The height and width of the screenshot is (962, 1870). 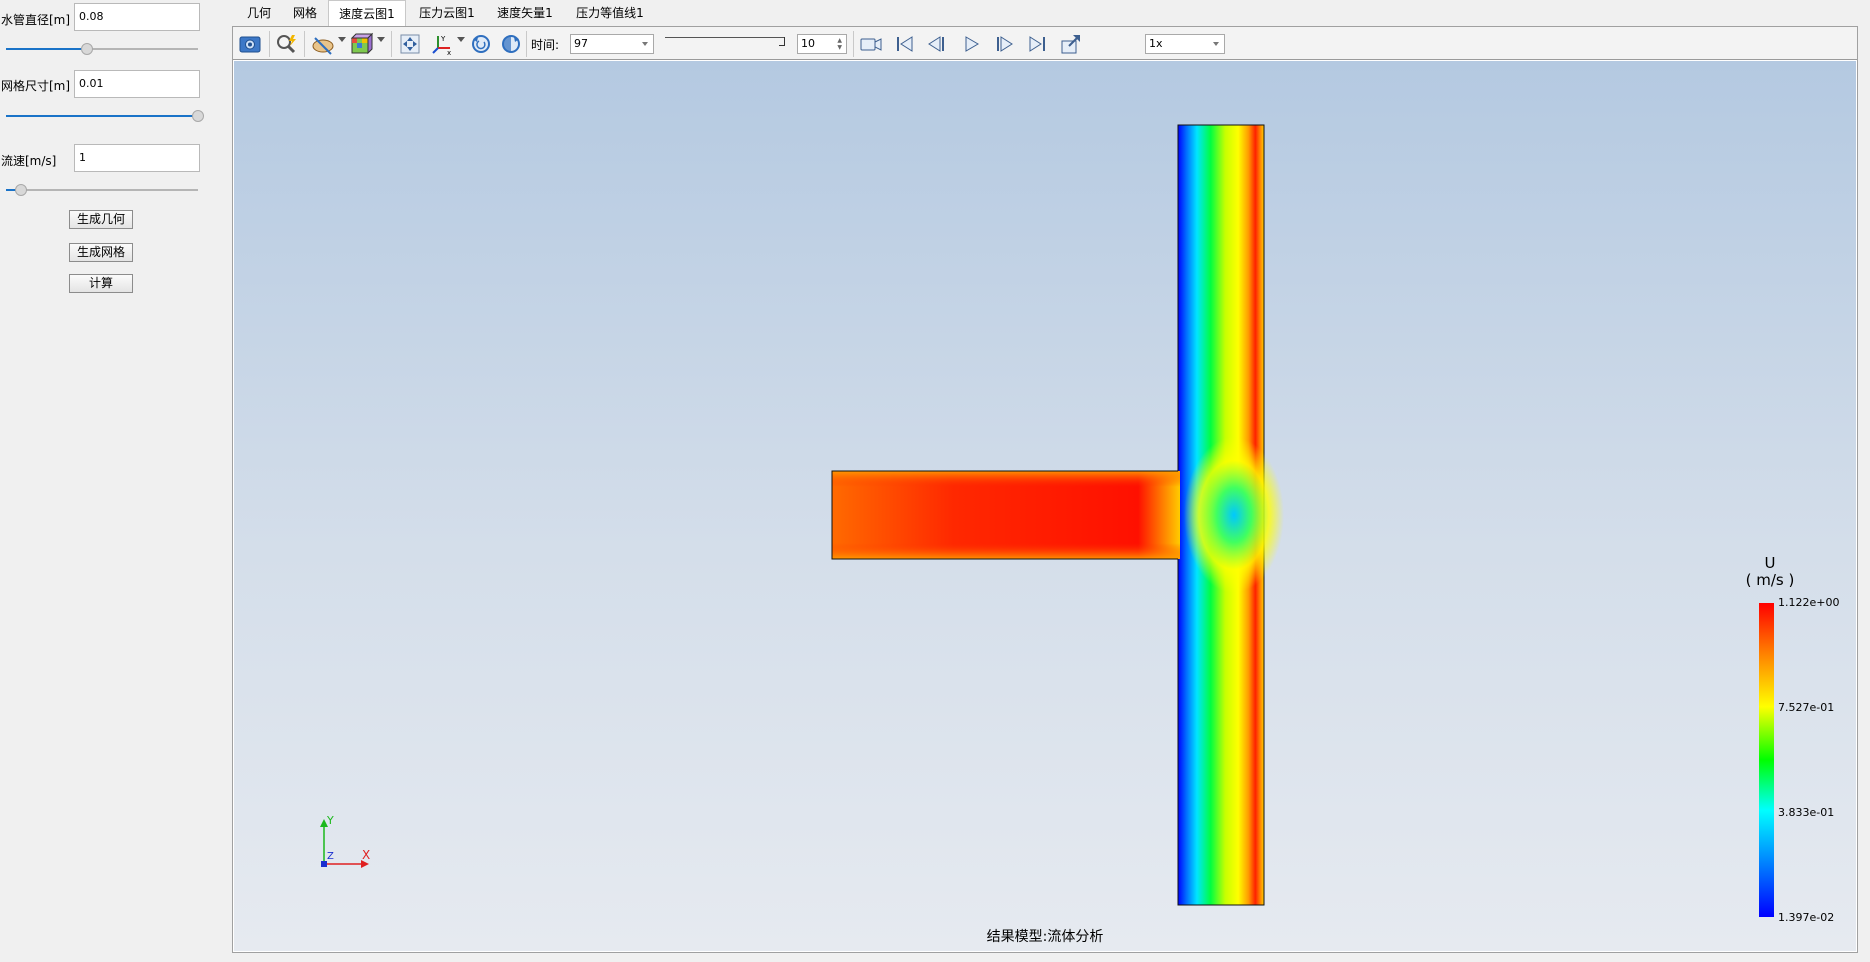 What do you see at coordinates (511, 44) in the screenshot?
I see `rotate-right-icon` at bounding box center [511, 44].